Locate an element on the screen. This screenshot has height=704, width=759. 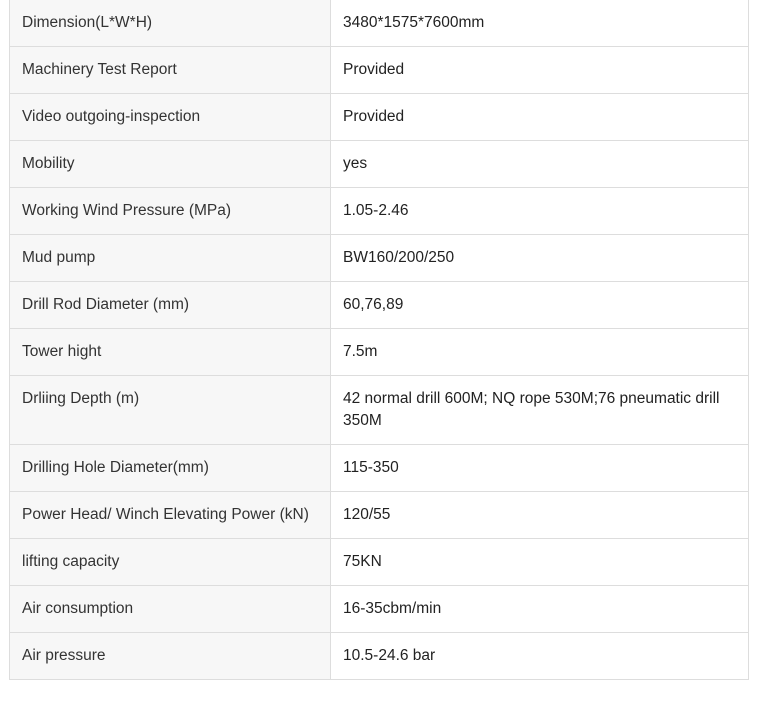
spec-value: 3480*1575*7600mm is located at coordinates (539, 23).